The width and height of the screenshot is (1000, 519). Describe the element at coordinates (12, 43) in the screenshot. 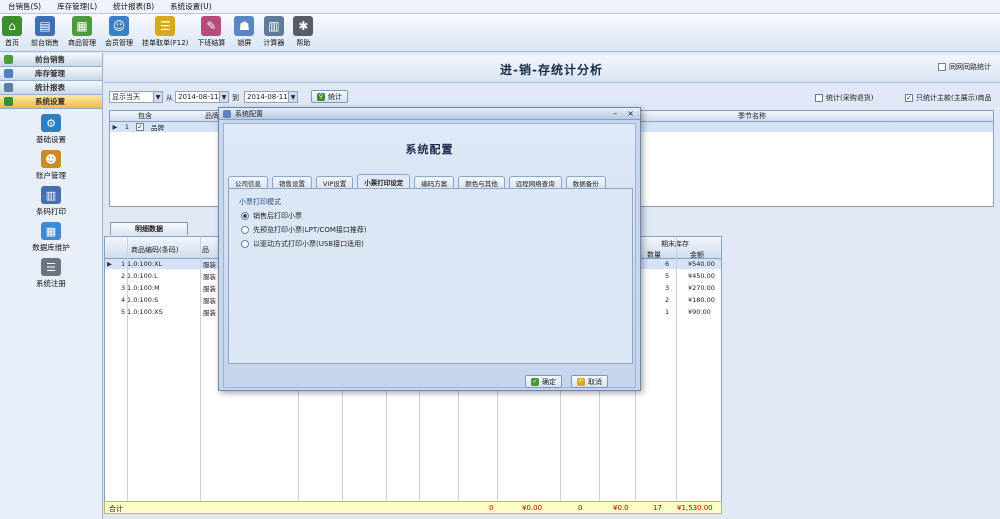

I see `toolbar-button-label: 首页` at that location.